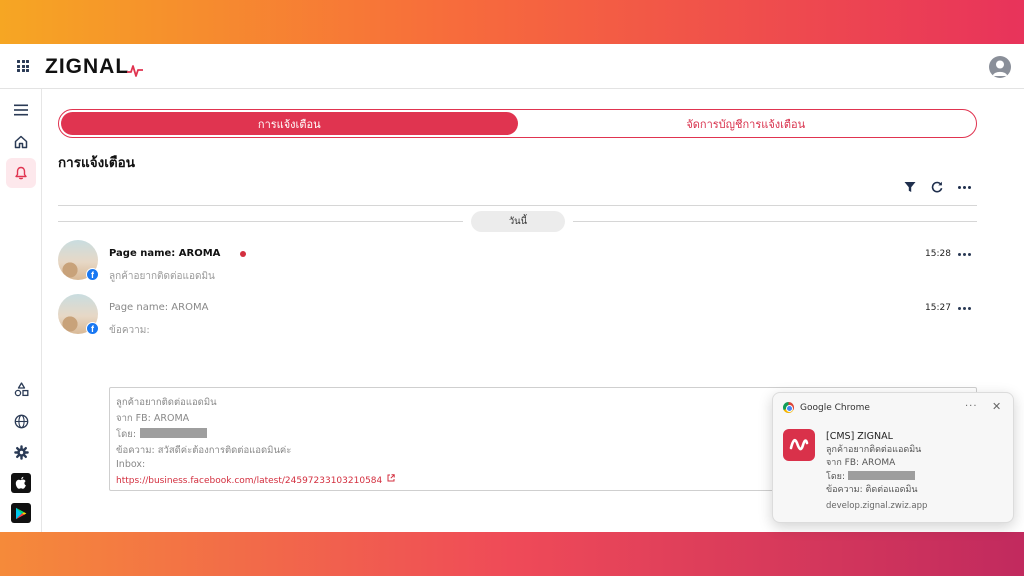 The image size is (1024, 576). I want to click on zignal-logo: ZIGNAL, so click(94, 67).